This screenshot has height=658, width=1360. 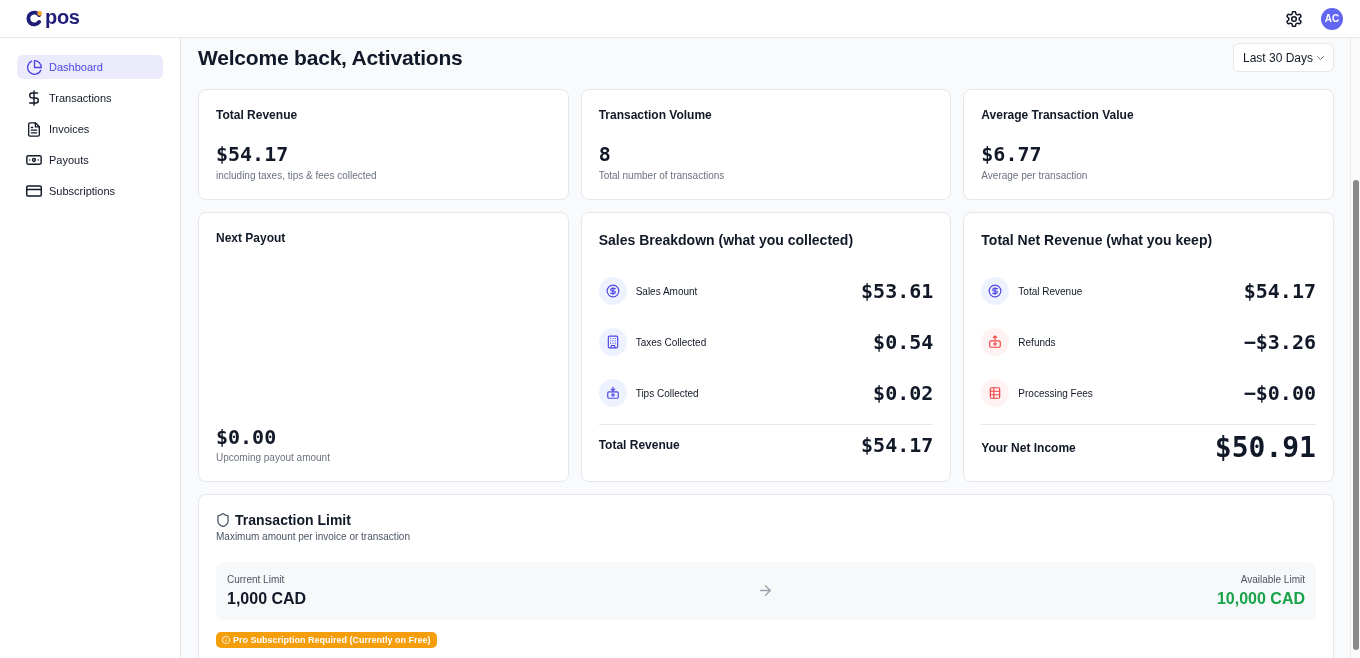 I want to click on line-item-label: Sales Amount, so click(x=667, y=291).